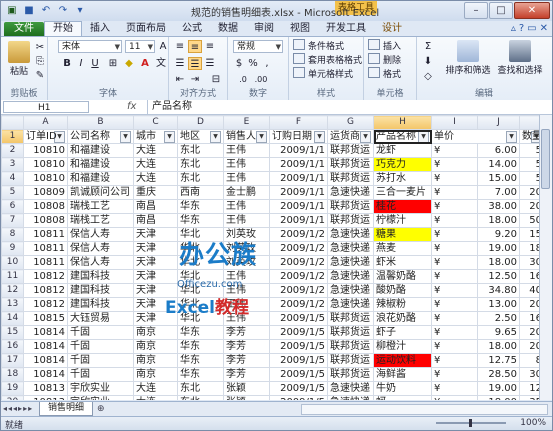 The image size is (553, 431). Describe the element at coordinates (45, 234) in the screenshot. I see `cell: 10811` at that location.